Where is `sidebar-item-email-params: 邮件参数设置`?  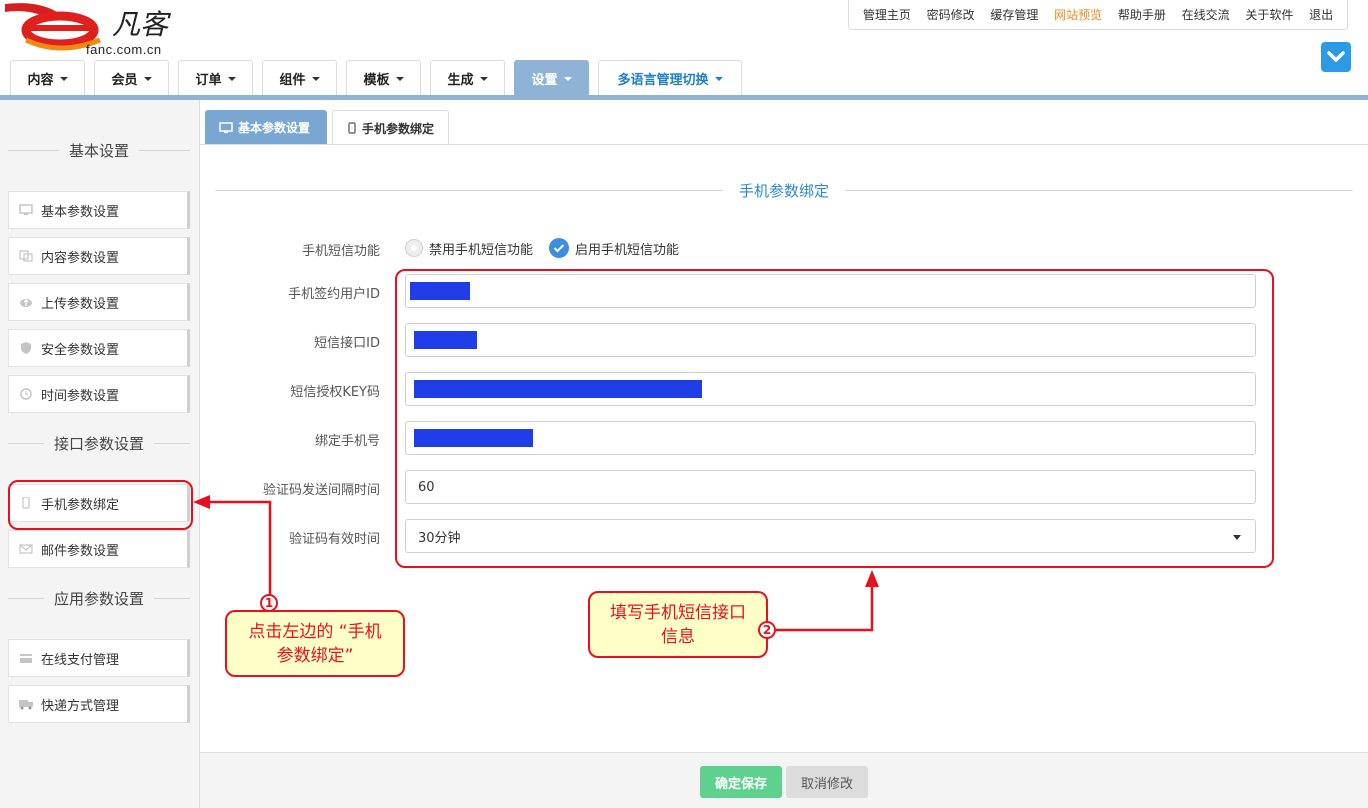
sidebar-item-email-params: 邮件参数设置 is located at coordinates (99, 549).